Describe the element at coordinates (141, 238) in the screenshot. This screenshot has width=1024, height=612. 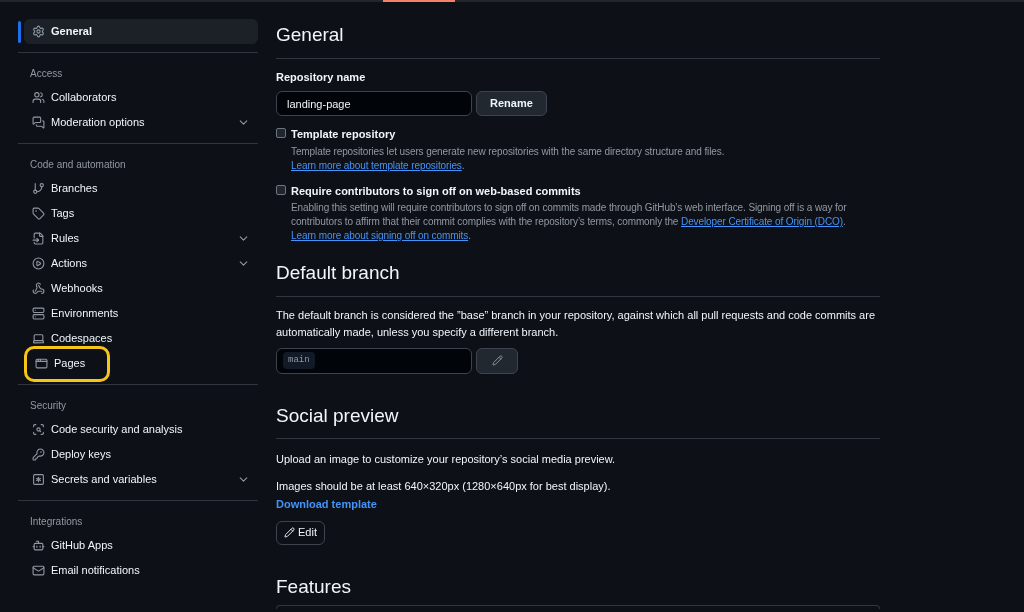
I see `sidebar-item: Rules` at that location.